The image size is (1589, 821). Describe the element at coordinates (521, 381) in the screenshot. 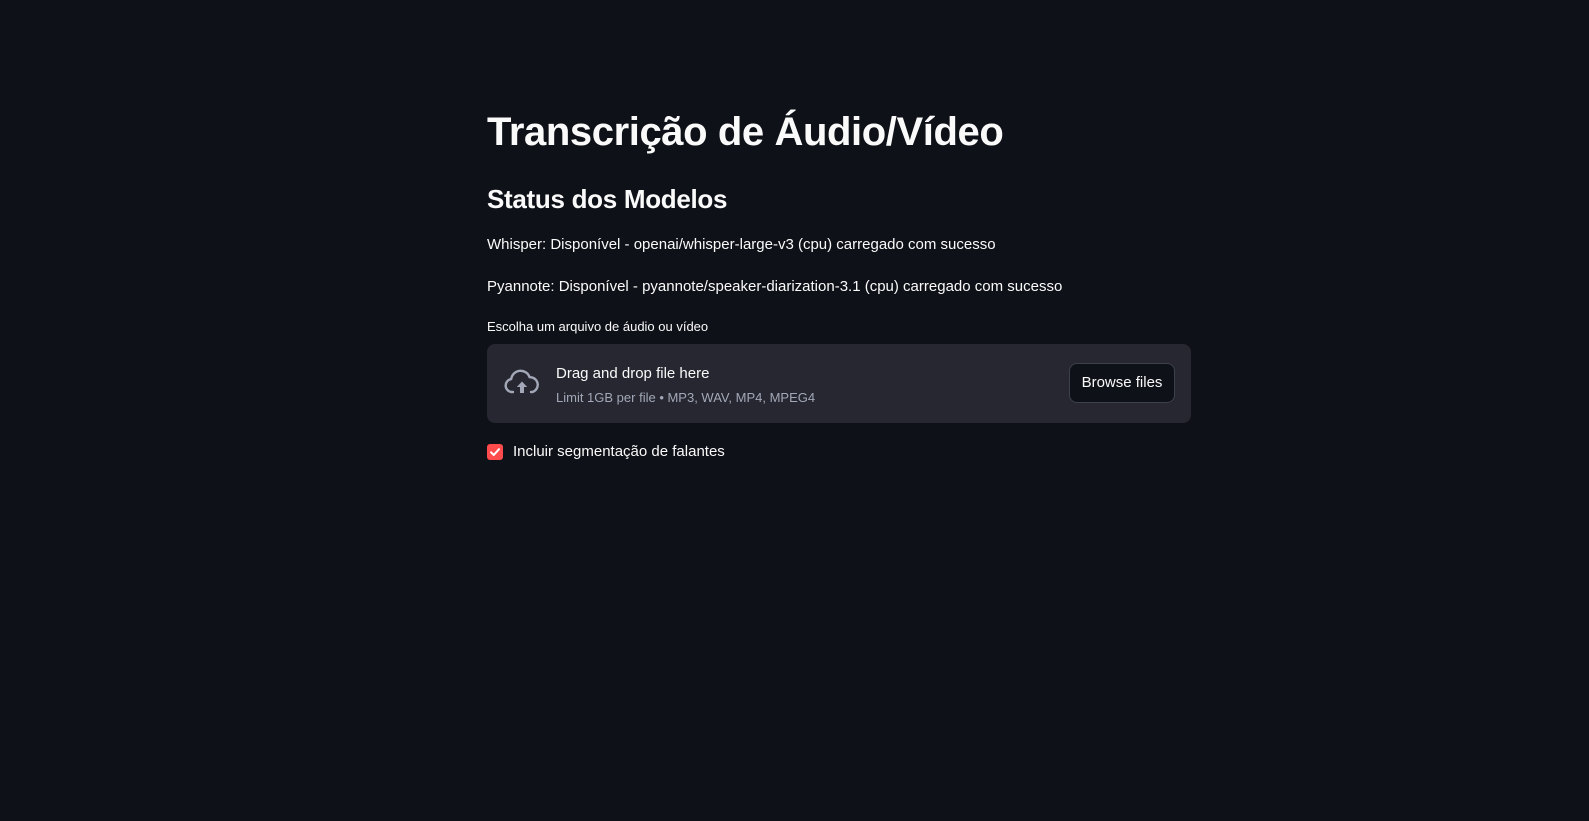

I see `cloud-upload-icon` at that location.